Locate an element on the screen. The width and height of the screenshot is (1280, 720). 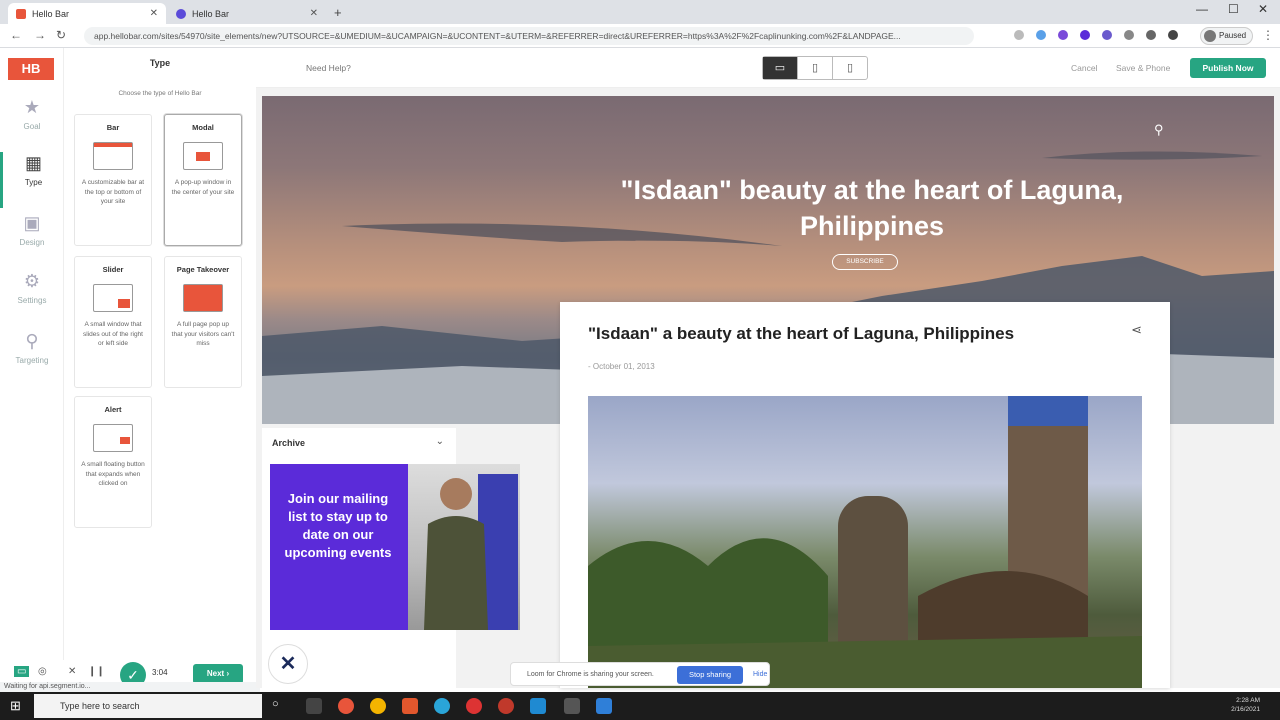
rail-label: Settings is located at coordinates (32, 300).